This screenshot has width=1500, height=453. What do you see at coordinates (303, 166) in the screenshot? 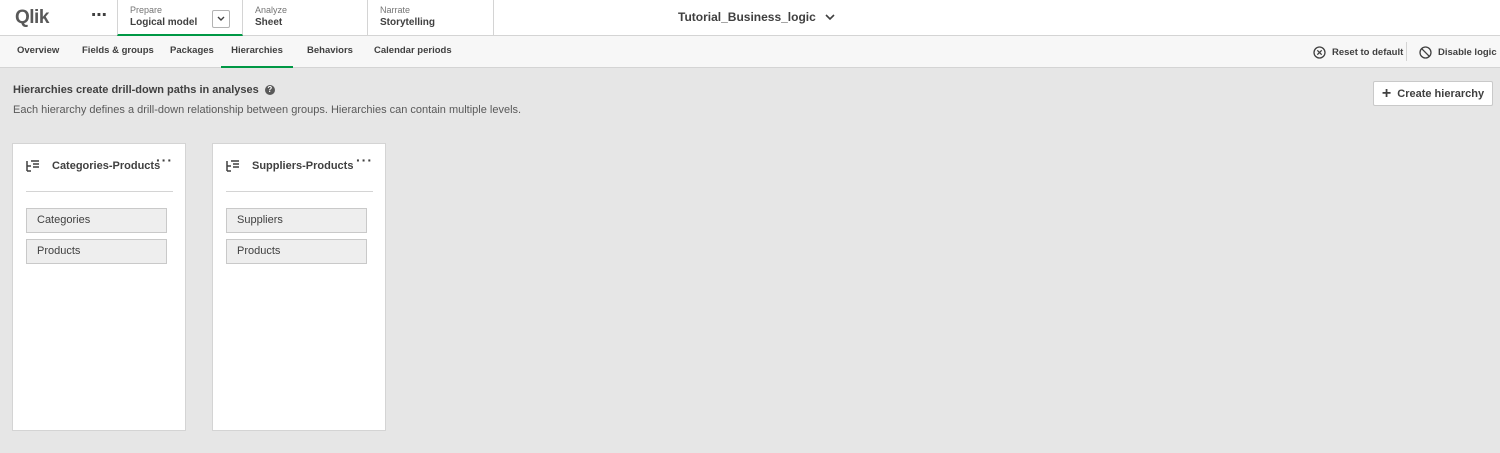
I see `hierarchy-name: Suppliers-Products` at bounding box center [303, 166].